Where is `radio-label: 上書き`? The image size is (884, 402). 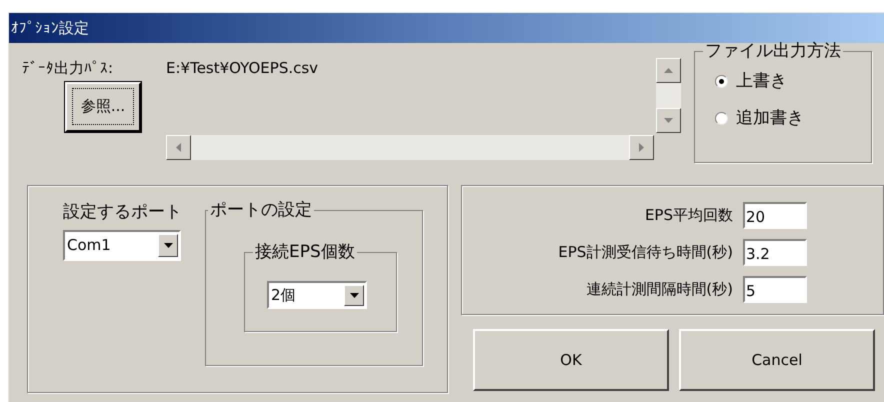
radio-label: 上書き is located at coordinates (761, 81).